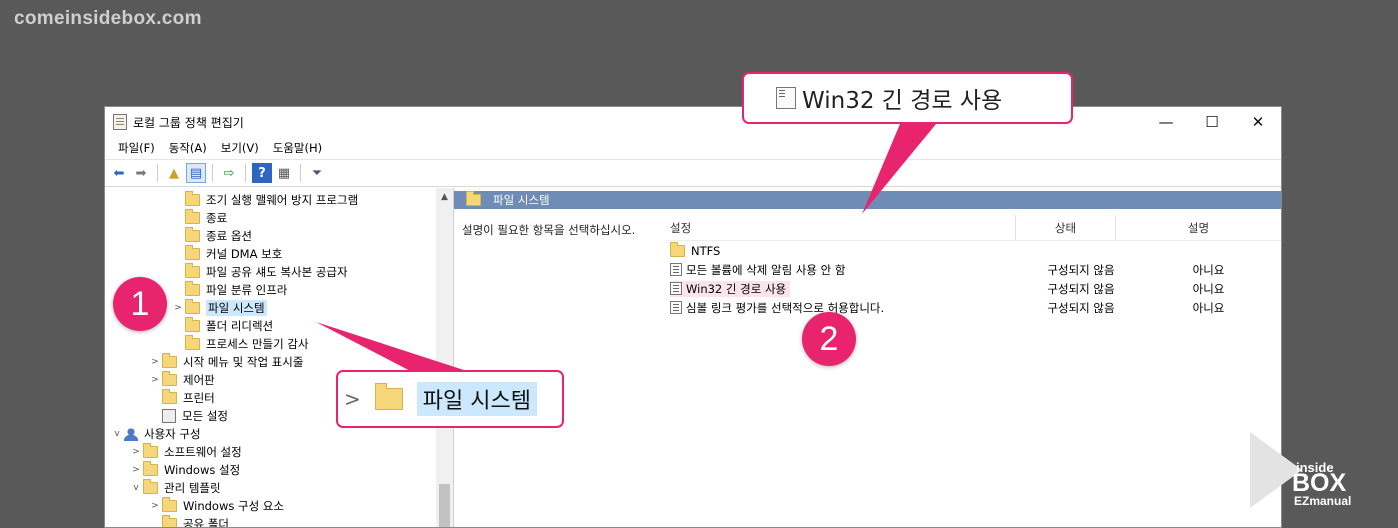 Image resolution: width=1398 pixels, height=528 pixels. I want to click on tree-item: > Windows 설정, so click(184, 470).